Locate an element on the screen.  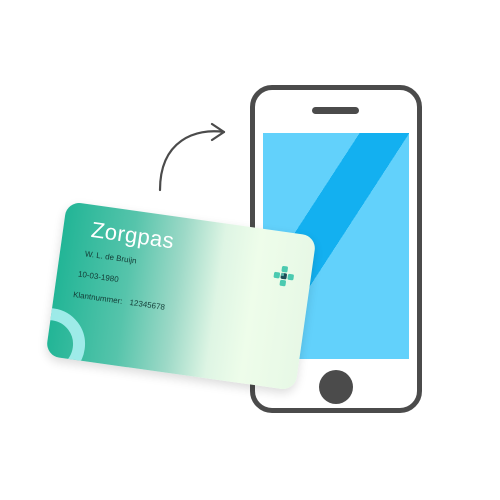
card-title: Zorgpas is located at coordinates (132, 235).